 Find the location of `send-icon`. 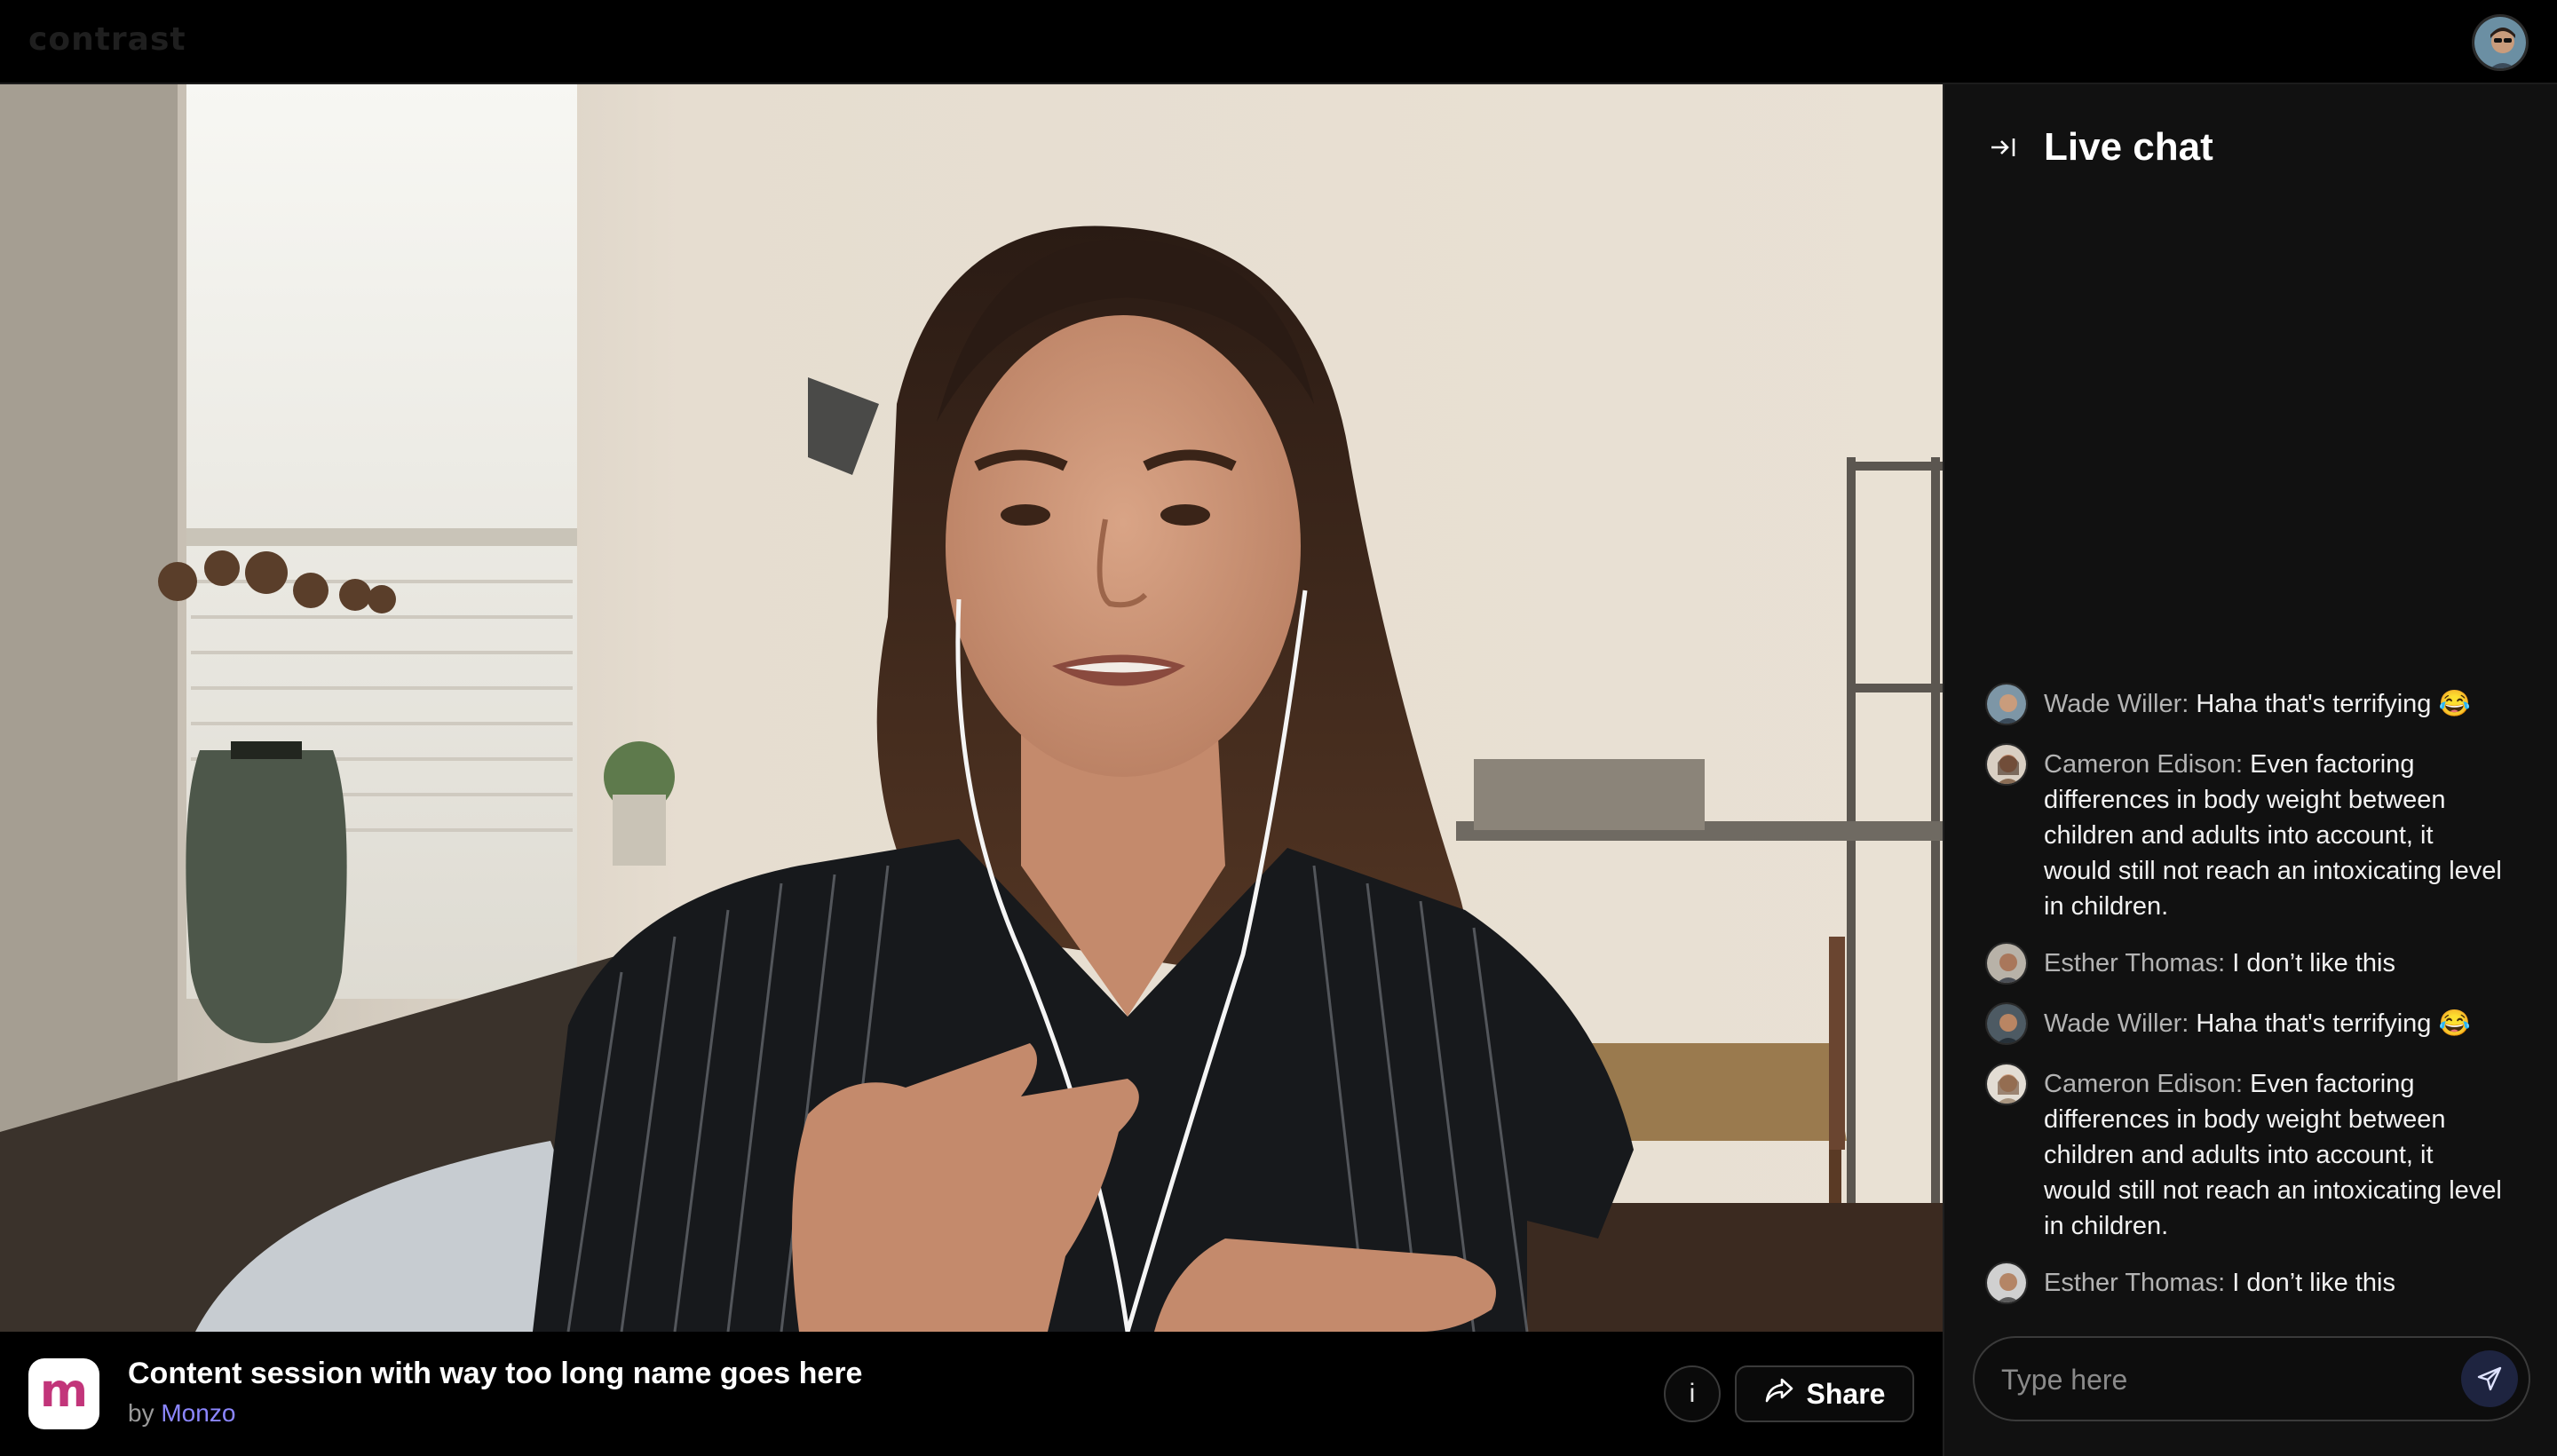

send-icon is located at coordinates (2489, 1378).